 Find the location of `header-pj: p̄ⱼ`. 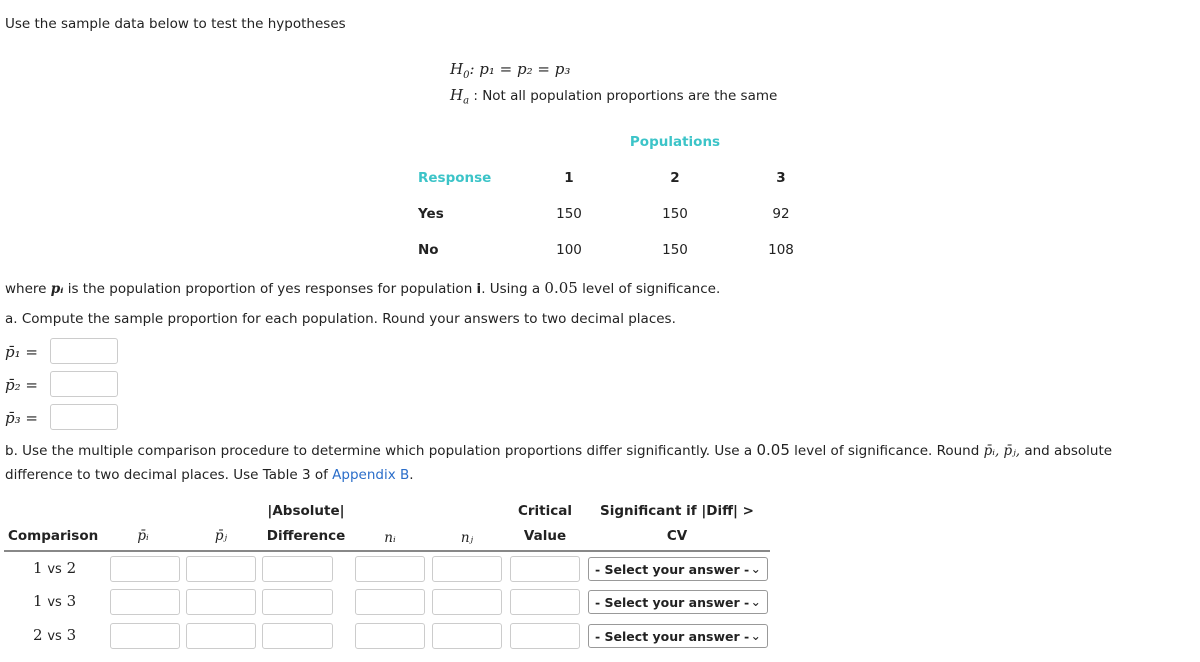

header-pj: p̄ⱼ is located at coordinates (221, 536).